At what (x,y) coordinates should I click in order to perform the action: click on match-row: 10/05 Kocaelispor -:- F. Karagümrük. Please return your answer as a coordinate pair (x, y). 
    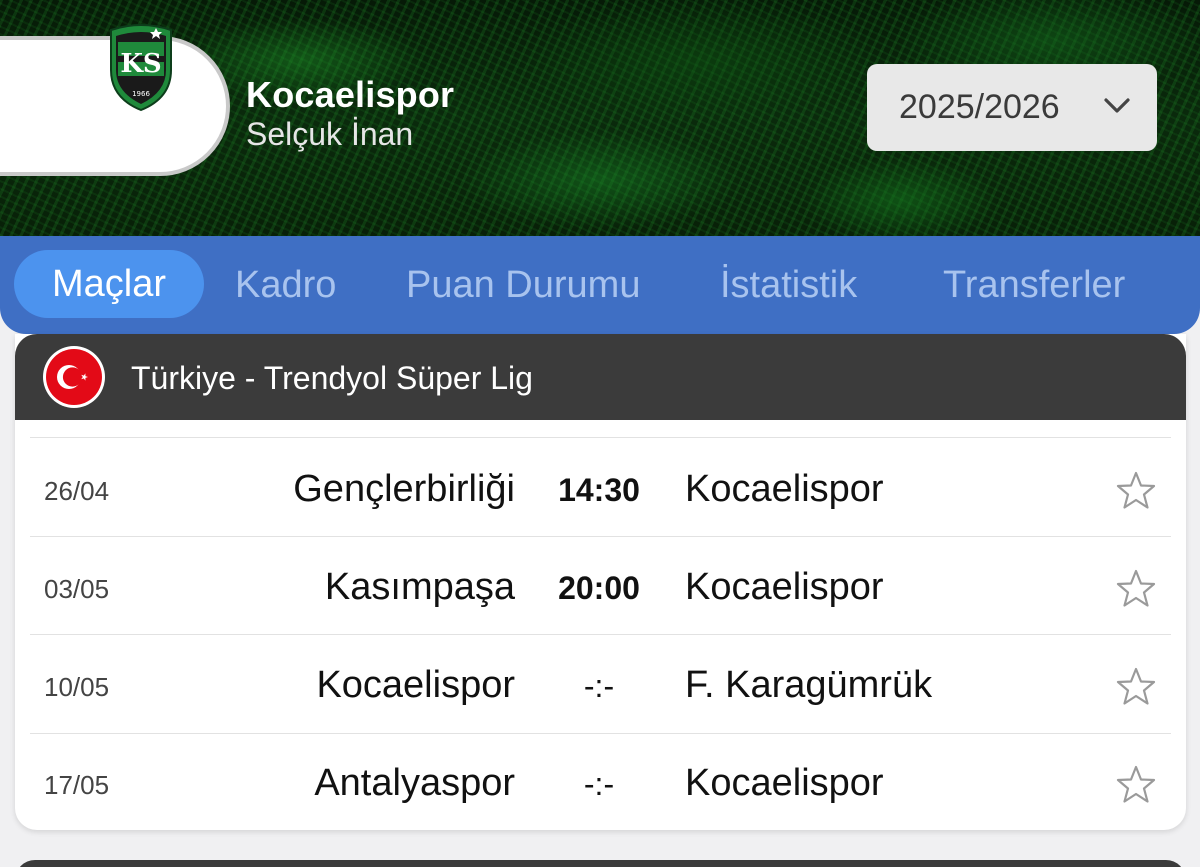
    Looking at the image, I should click on (600, 683).